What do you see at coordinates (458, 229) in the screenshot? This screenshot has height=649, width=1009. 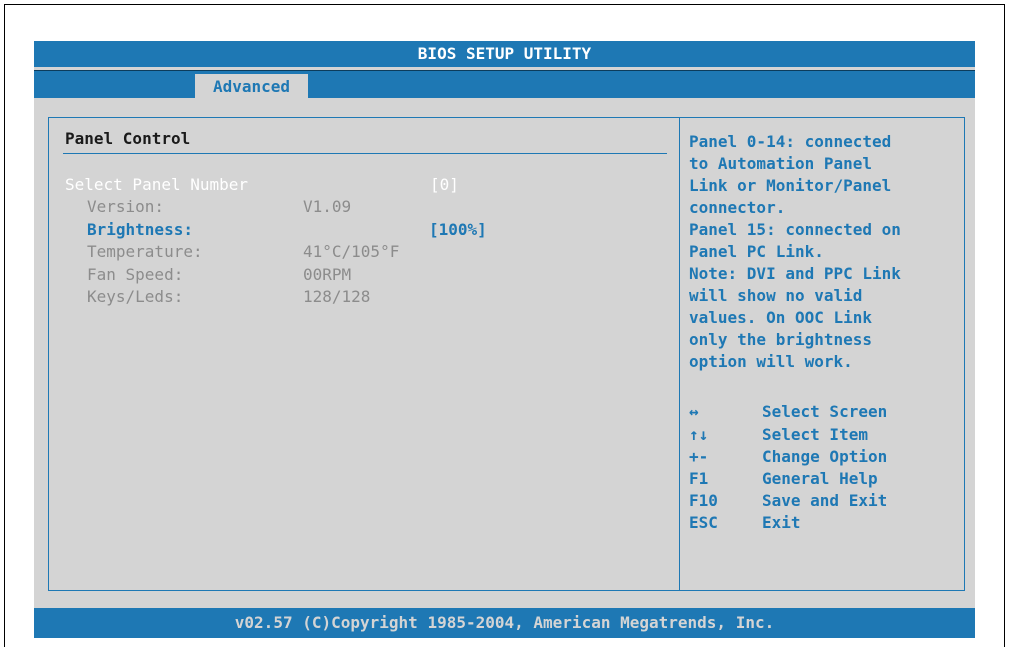 I see `setting-value: [100%]` at bounding box center [458, 229].